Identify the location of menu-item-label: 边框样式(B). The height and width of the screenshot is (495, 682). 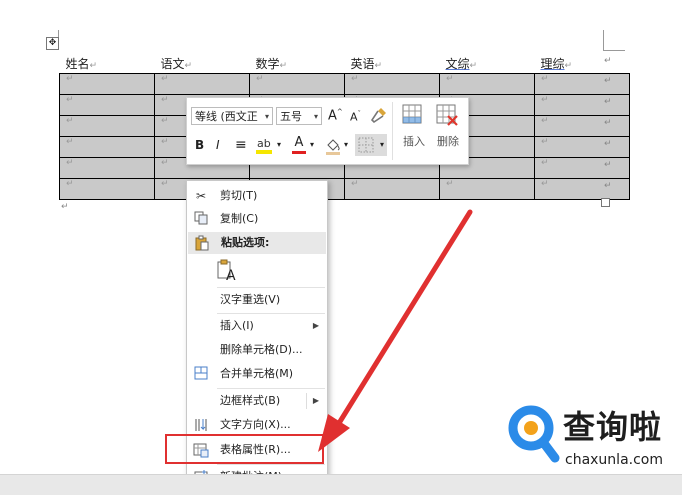
(250, 400).